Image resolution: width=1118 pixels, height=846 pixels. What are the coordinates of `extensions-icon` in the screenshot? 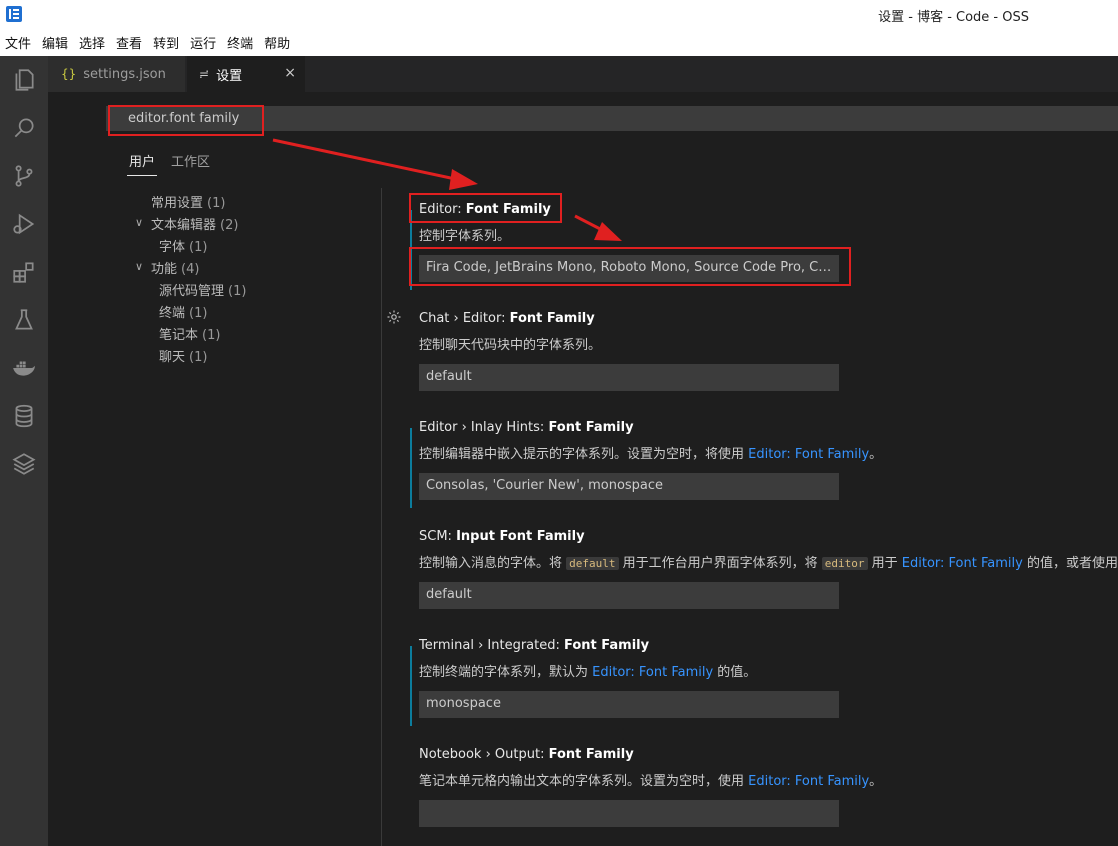 It's located at (23, 272).